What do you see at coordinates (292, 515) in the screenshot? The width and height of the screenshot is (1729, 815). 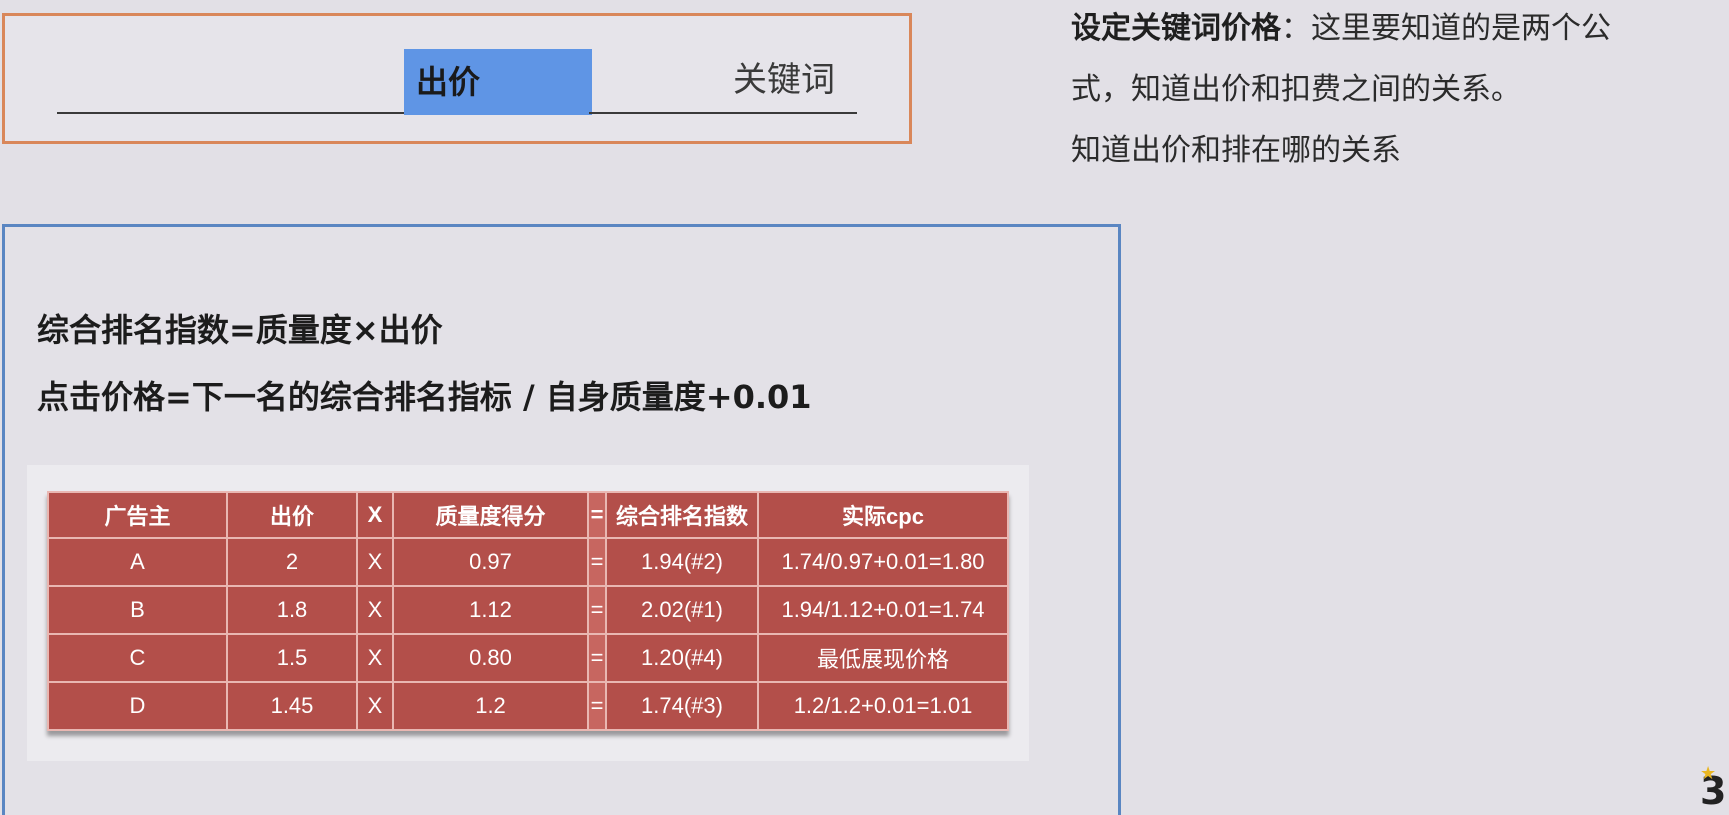 I see `header-bid: 出价` at bounding box center [292, 515].